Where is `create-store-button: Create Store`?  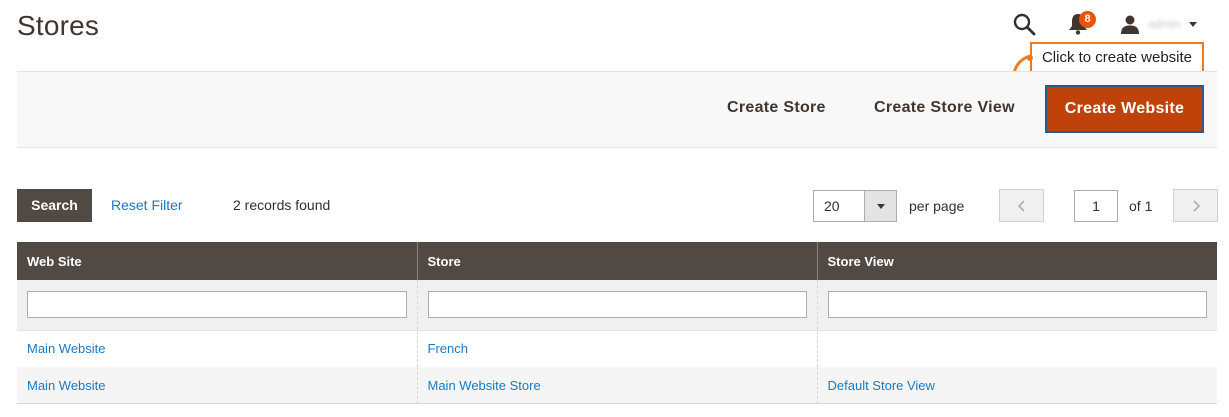
create-store-button: Create Store is located at coordinates (776, 108).